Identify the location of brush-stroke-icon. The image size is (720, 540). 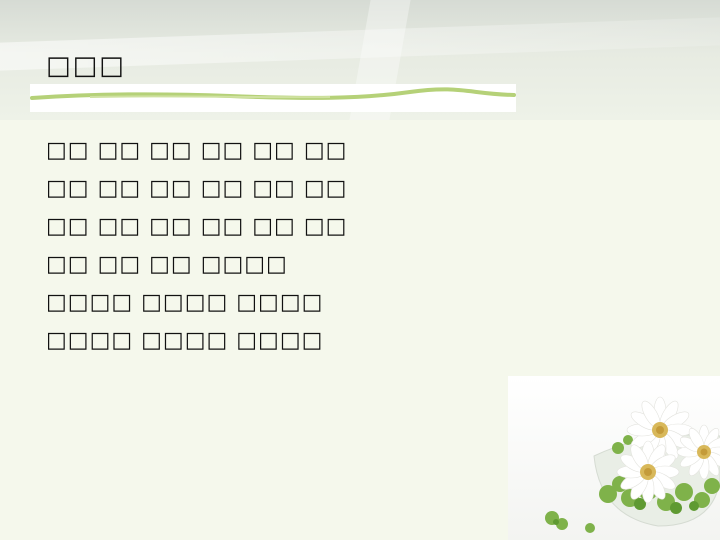
(273, 93).